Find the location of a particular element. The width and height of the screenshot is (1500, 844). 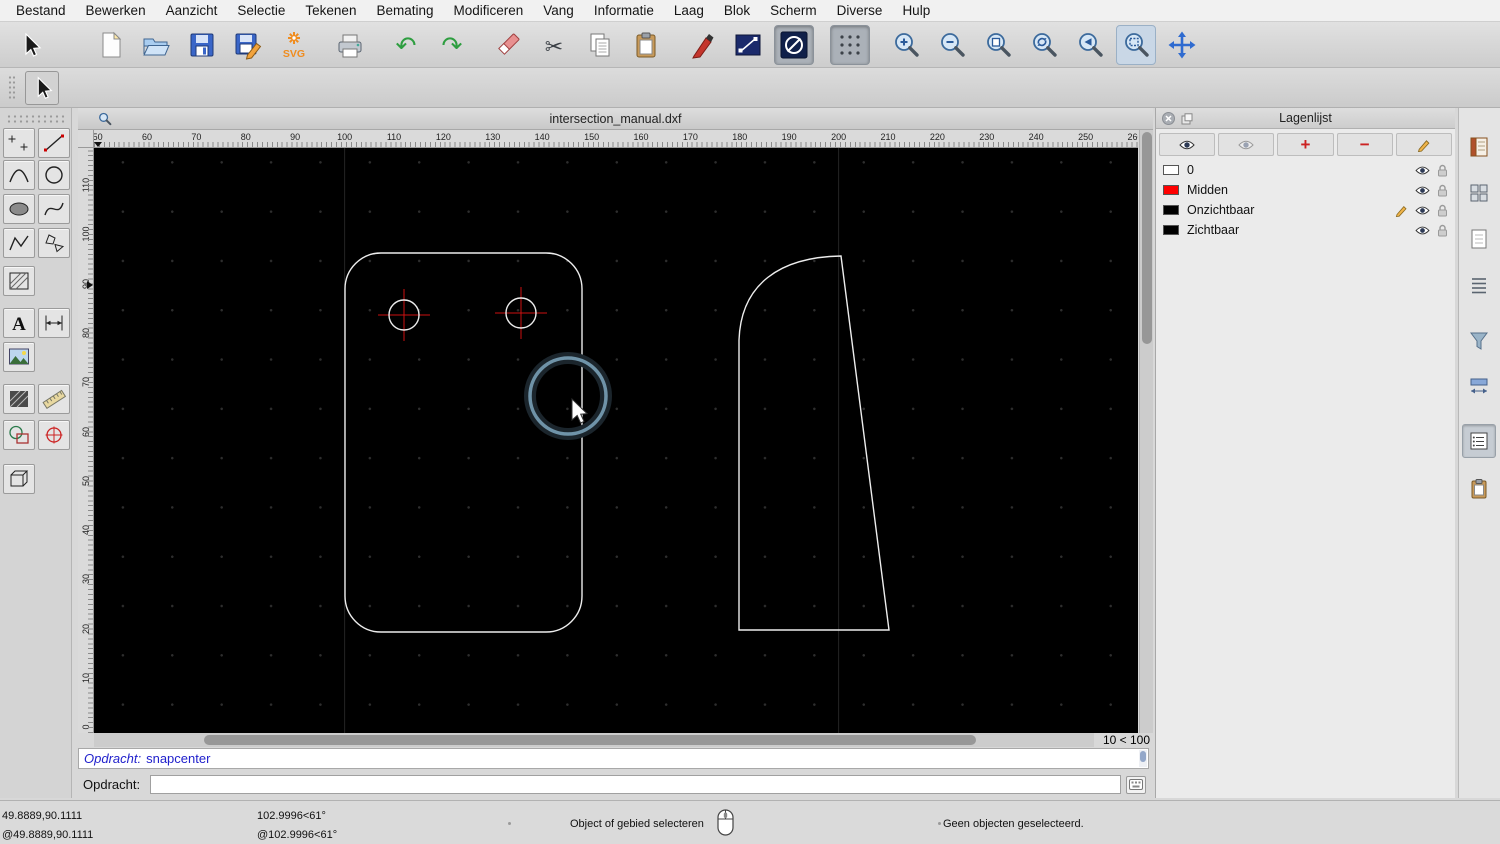

close-panel-icon is located at coordinates (1168, 120).